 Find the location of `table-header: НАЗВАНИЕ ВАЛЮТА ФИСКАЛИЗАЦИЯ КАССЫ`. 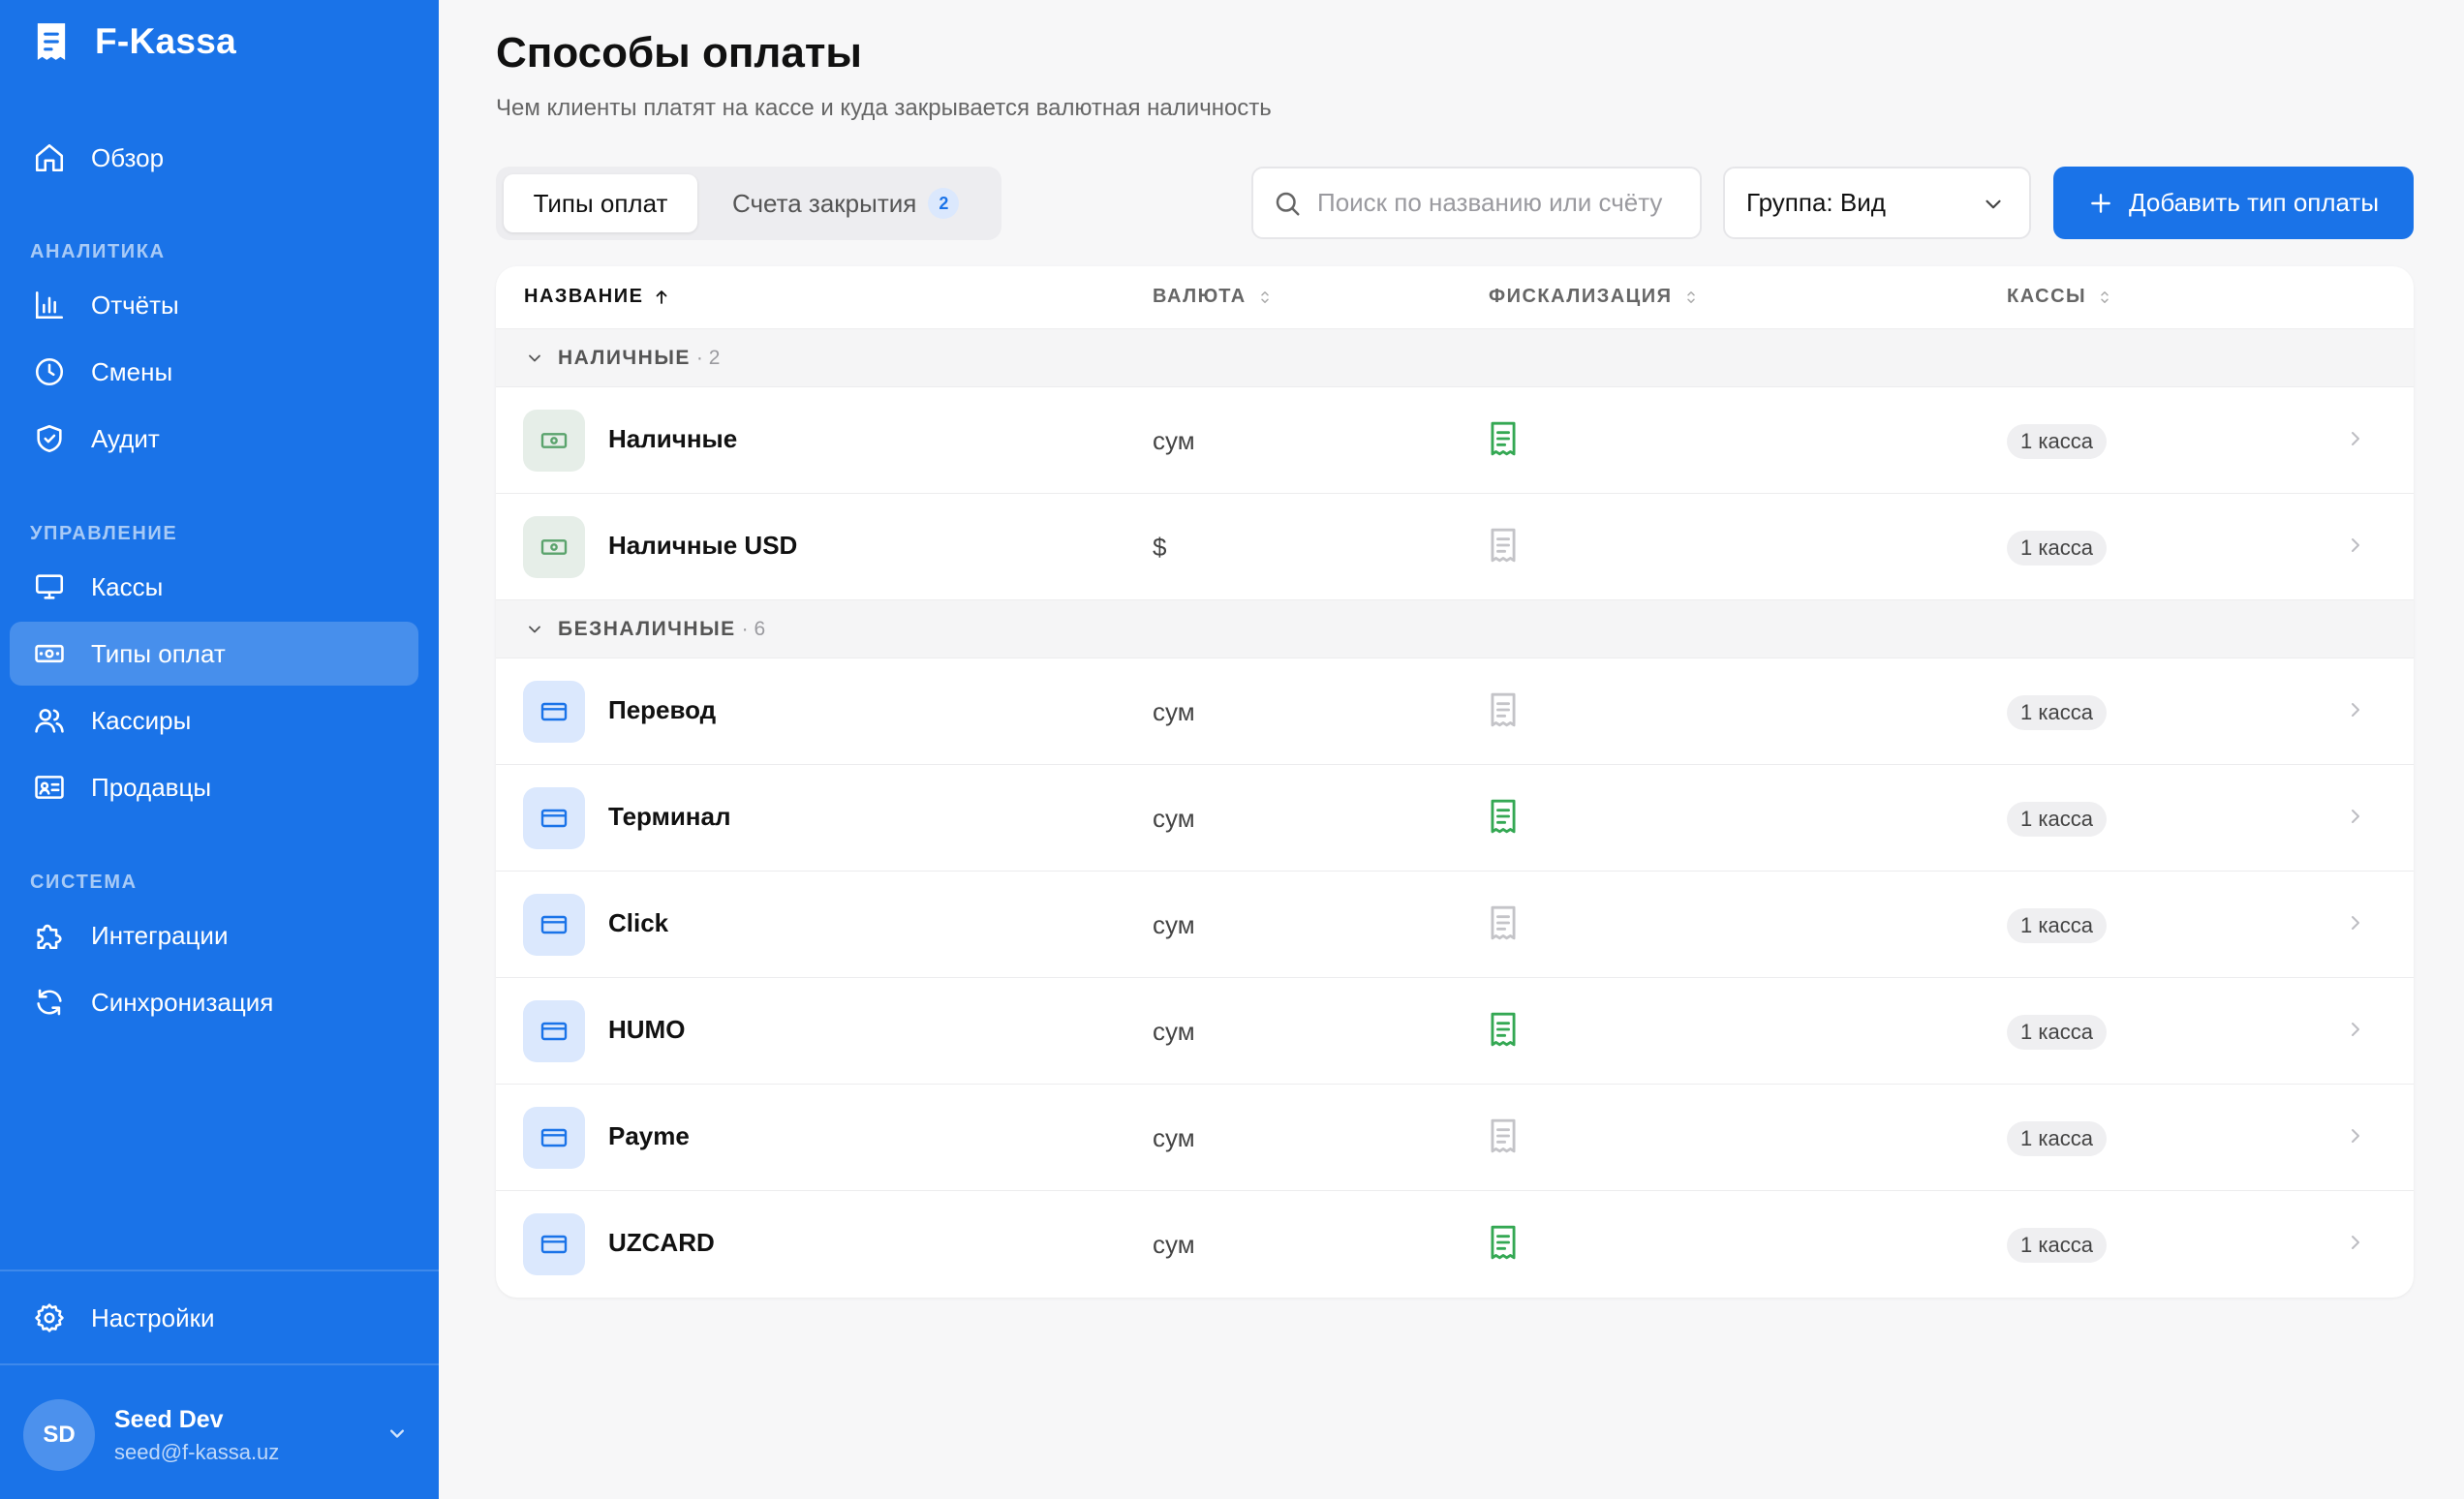

table-header: НАЗВАНИЕ ВАЛЮТА ФИСКАЛИЗАЦИЯ КАССЫ is located at coordinates (1455, 297).